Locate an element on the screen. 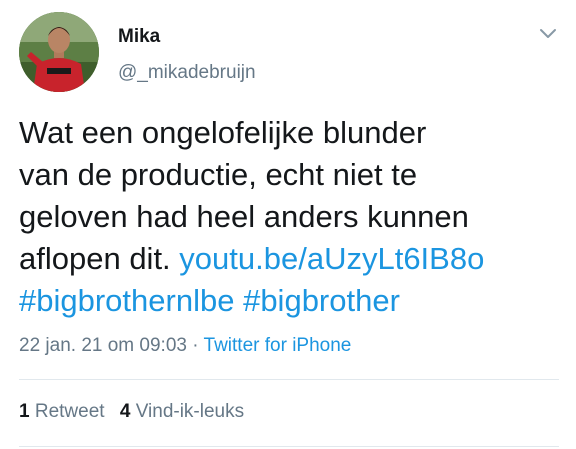  likes-stat: 4 Vind-ik-leuks is located at coordinates (182, 411).